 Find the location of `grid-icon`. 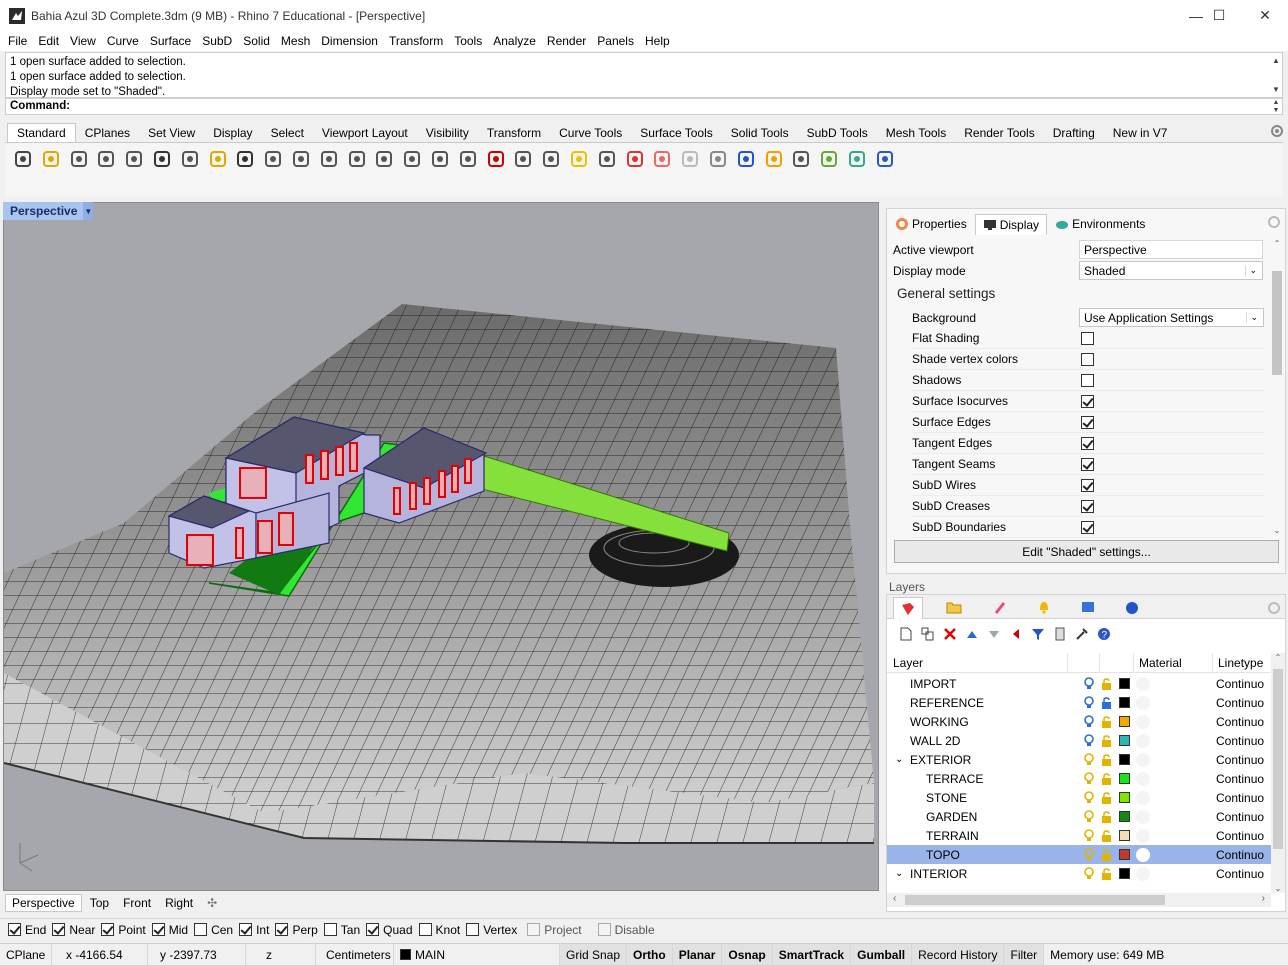

grid-icon is located at coordinates (551, 159).